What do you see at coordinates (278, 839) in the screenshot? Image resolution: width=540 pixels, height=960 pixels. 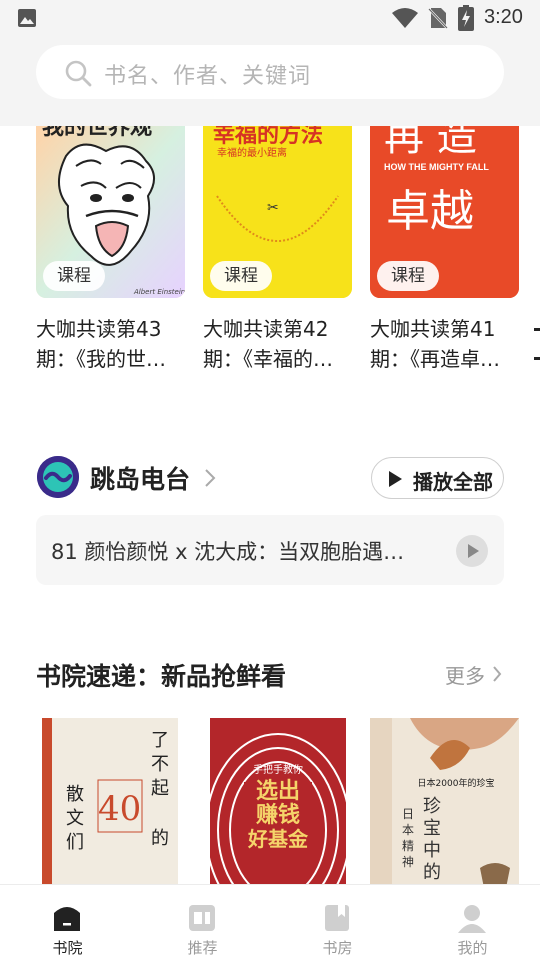 I see `svg-text: 好基金` at bounding box center [278, 839].